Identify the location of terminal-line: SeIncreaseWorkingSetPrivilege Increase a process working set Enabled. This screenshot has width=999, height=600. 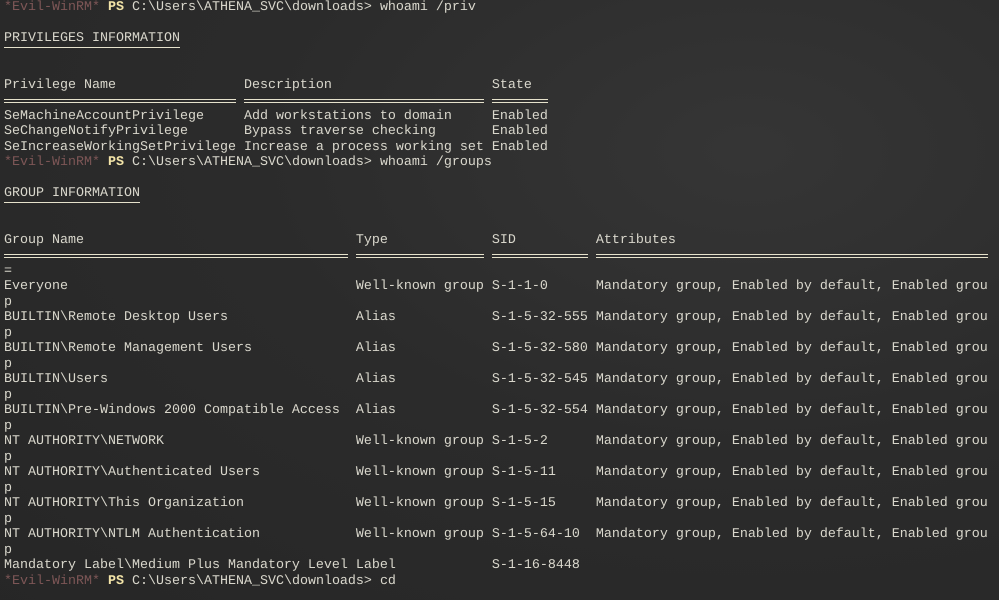
(276, 147).